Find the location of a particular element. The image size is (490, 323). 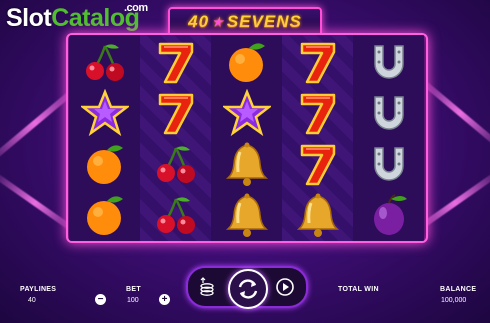

autoplay-button is located at coordinates (285, 287).